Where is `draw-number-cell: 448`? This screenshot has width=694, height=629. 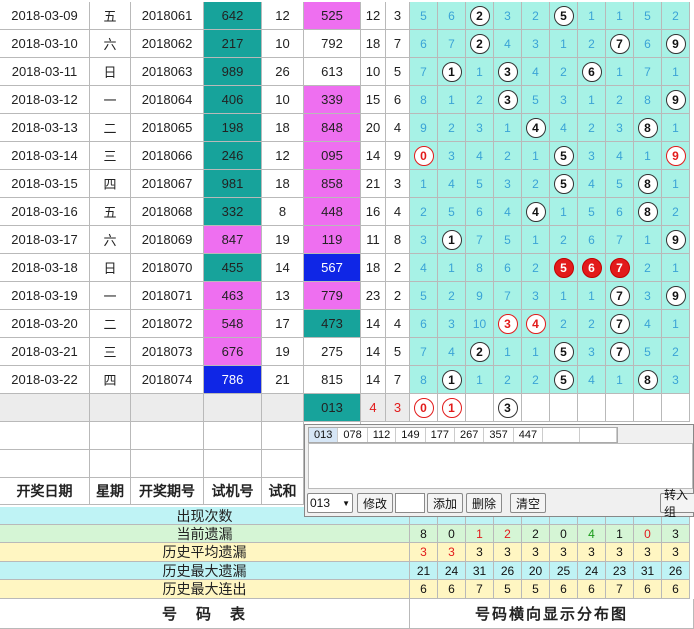
draw-number-cell: 448 is located at coordinates (332, 212).